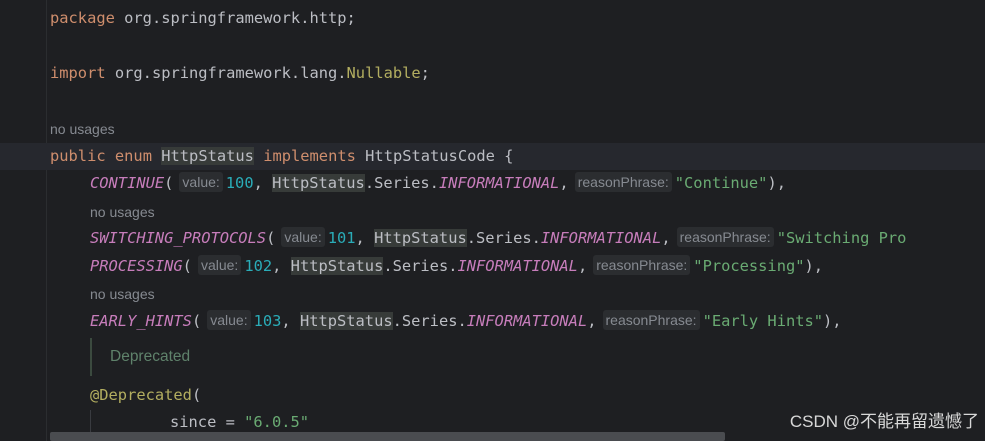 The height and width of the screenshot is (441, 985). What do you see at coordinates (127, 183) in the screenshot?
I see `constant-name: CONTINUE` at bounding box center [127, 183].